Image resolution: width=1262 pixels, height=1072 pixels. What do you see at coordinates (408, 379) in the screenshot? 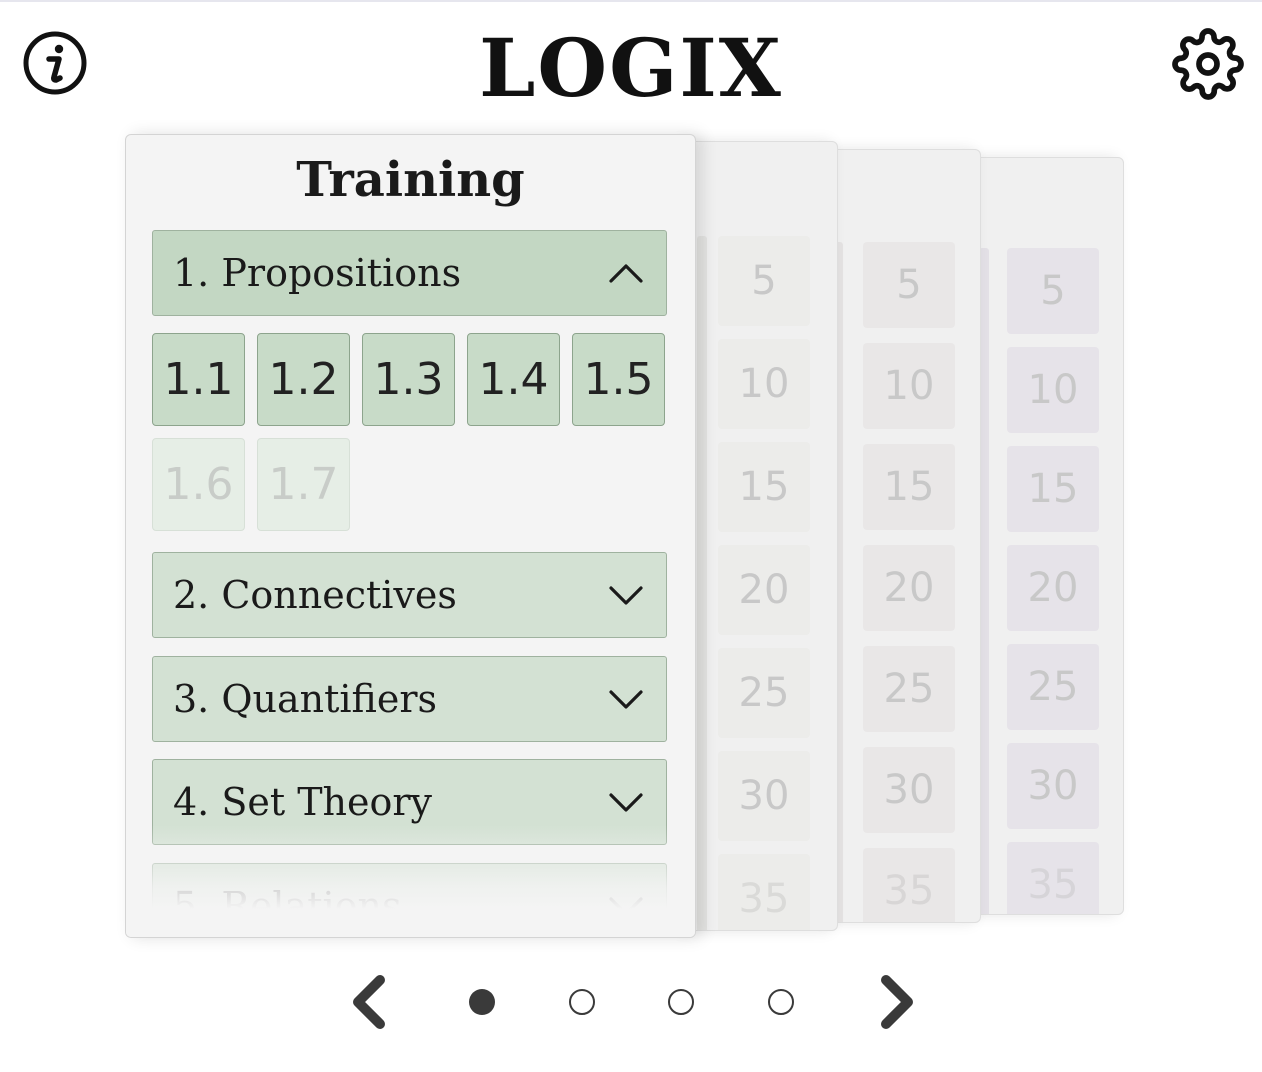
I see `level-button-1-3: 1.3` at bounding box center [408, 379].